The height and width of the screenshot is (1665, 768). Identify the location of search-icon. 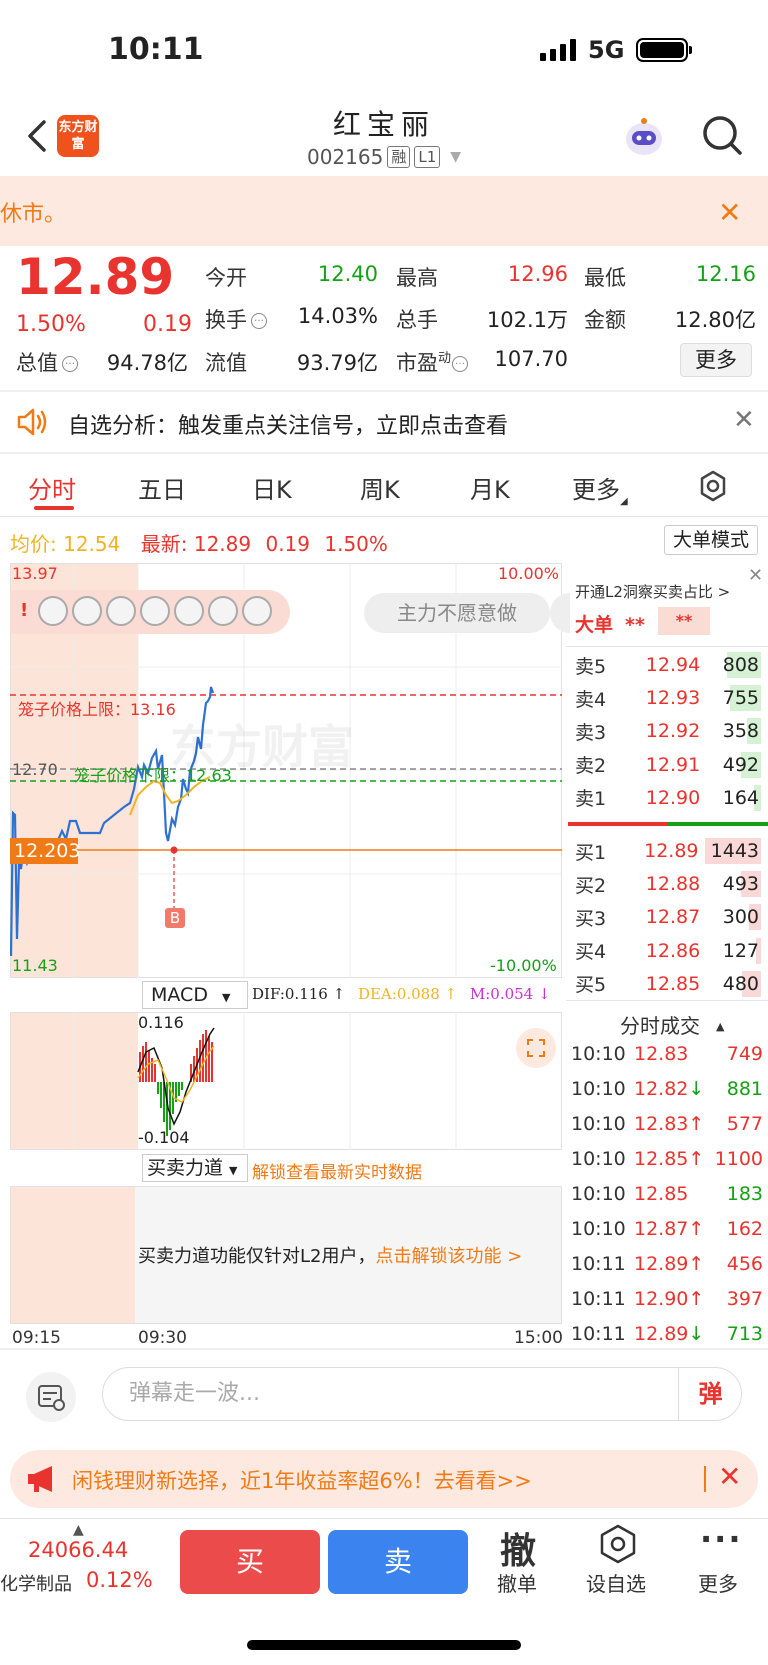
(722, 135).